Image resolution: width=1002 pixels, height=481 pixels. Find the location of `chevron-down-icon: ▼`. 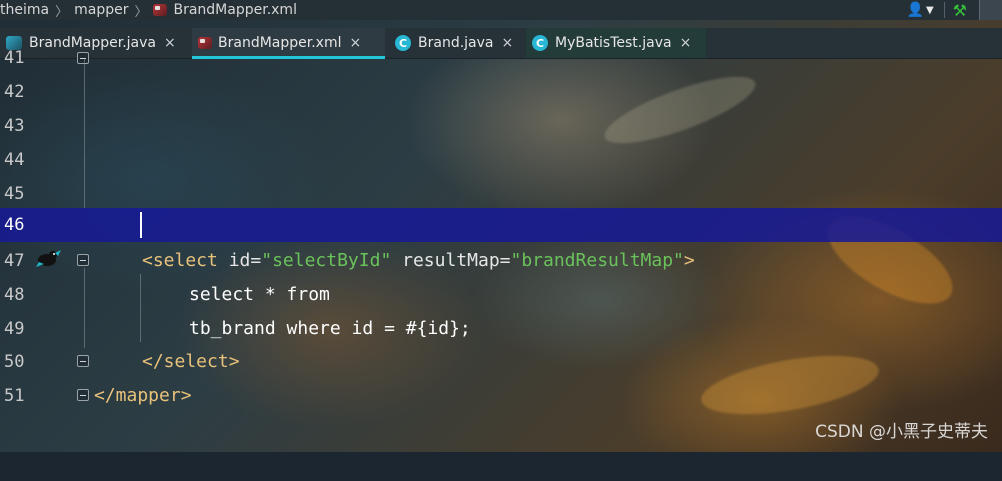

chevron-down-icon: ▼ is located at coordinates (929, 10).